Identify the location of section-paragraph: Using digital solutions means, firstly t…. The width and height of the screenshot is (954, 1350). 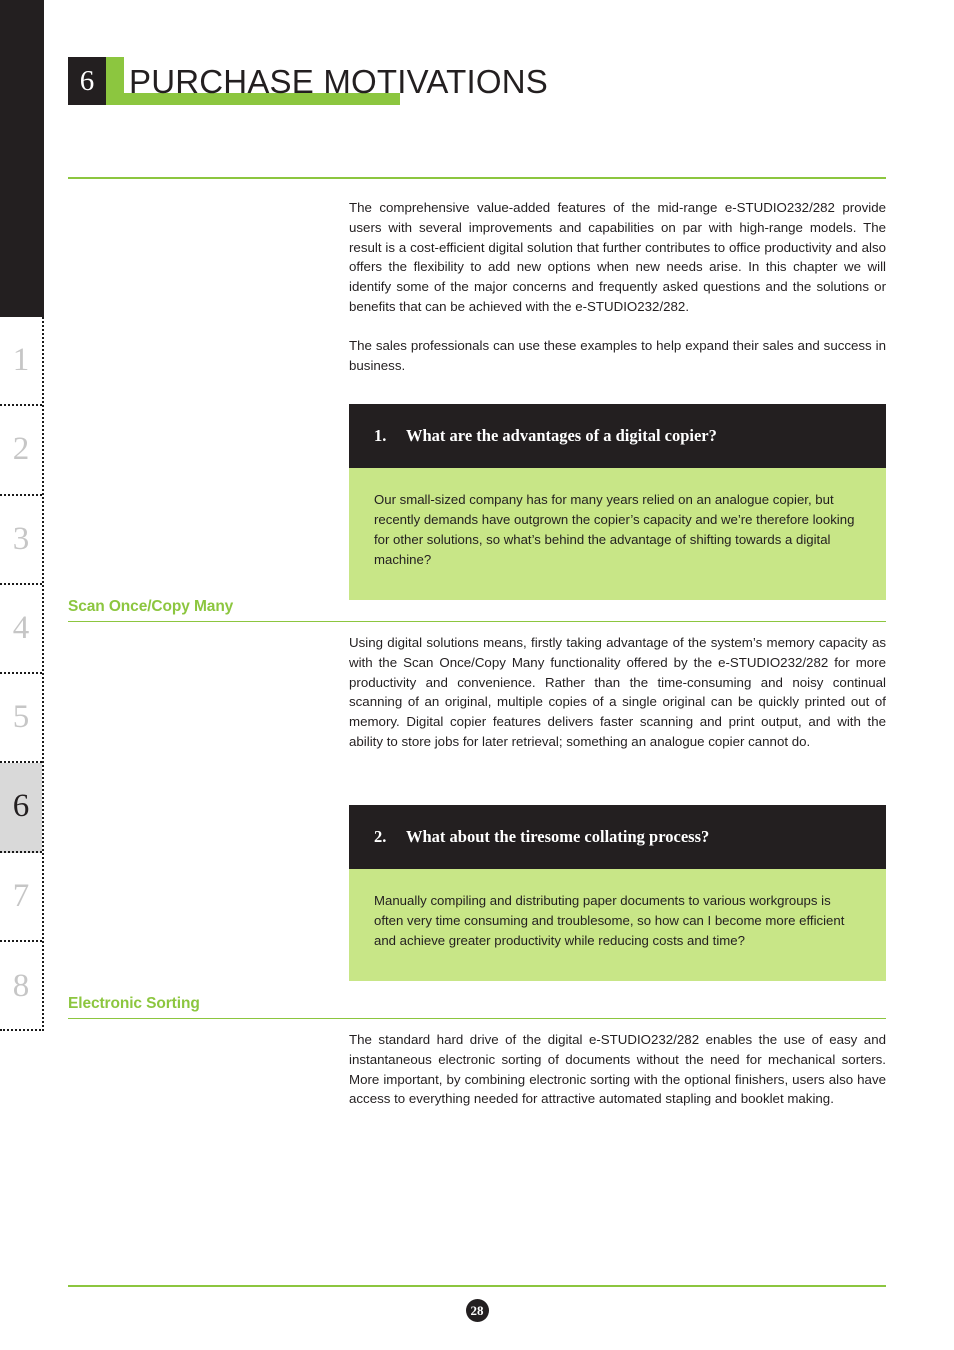
(617, 692).